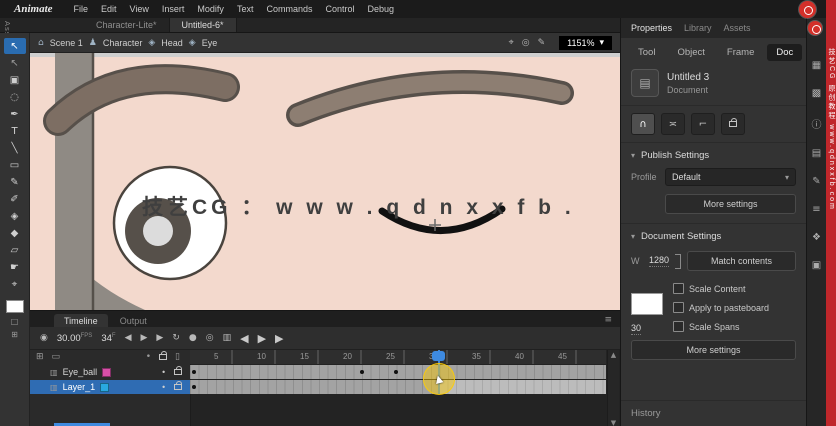 This screenshot has width=836, height=426. Describe the element at coordinates (210, 43) in the screenshot. I see `breadcrumb-eye: Eye` at that location.